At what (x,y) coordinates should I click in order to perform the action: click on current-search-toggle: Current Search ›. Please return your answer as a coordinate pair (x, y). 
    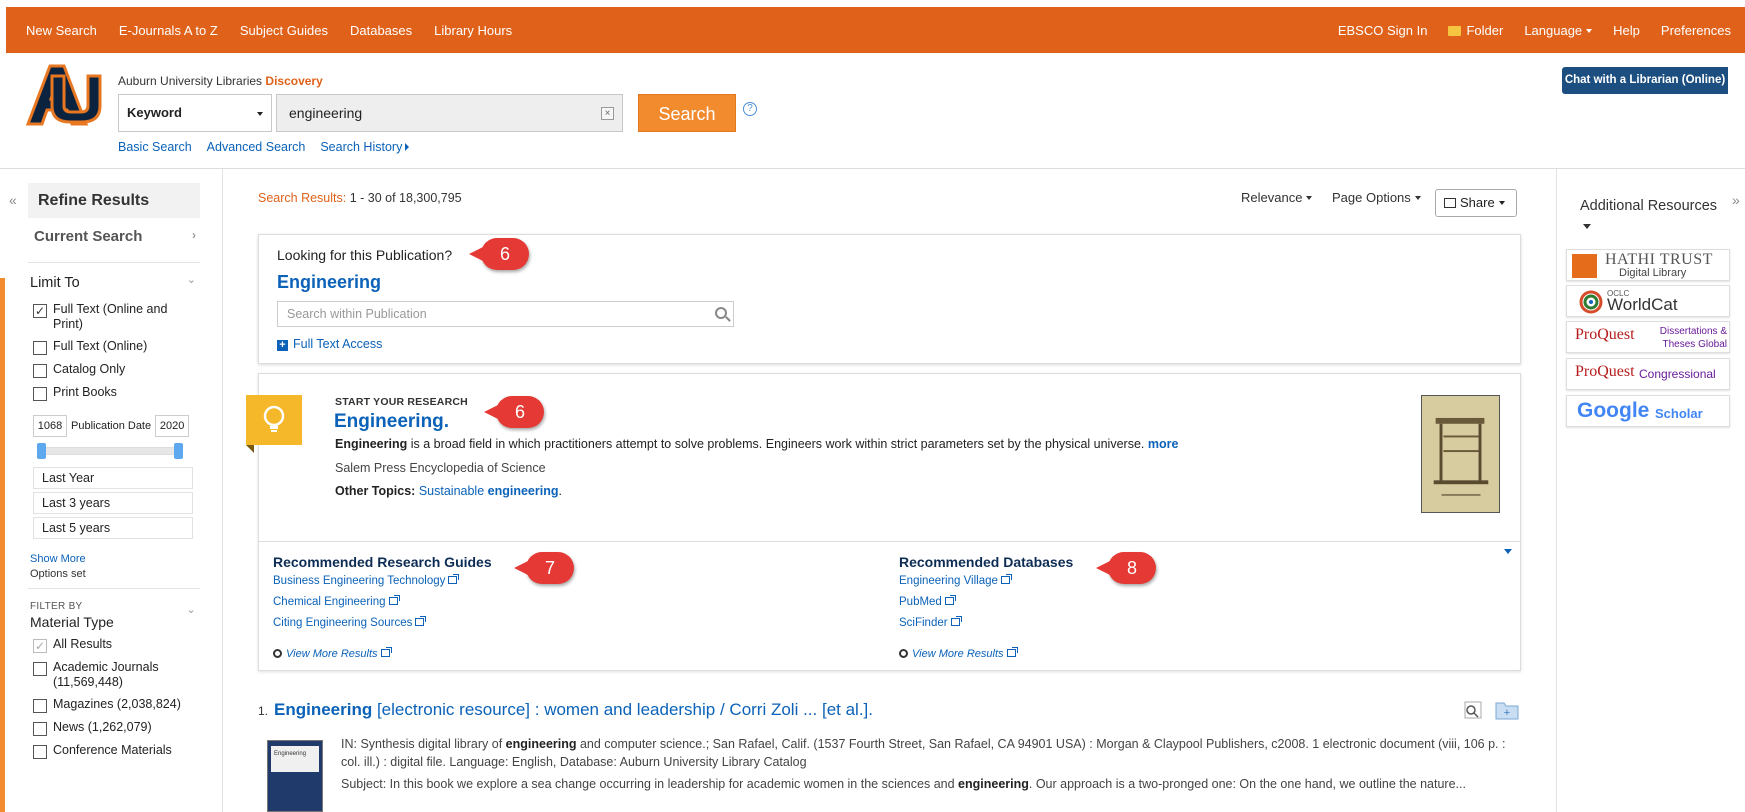
    Looking at the image, I should click on (114, 241).